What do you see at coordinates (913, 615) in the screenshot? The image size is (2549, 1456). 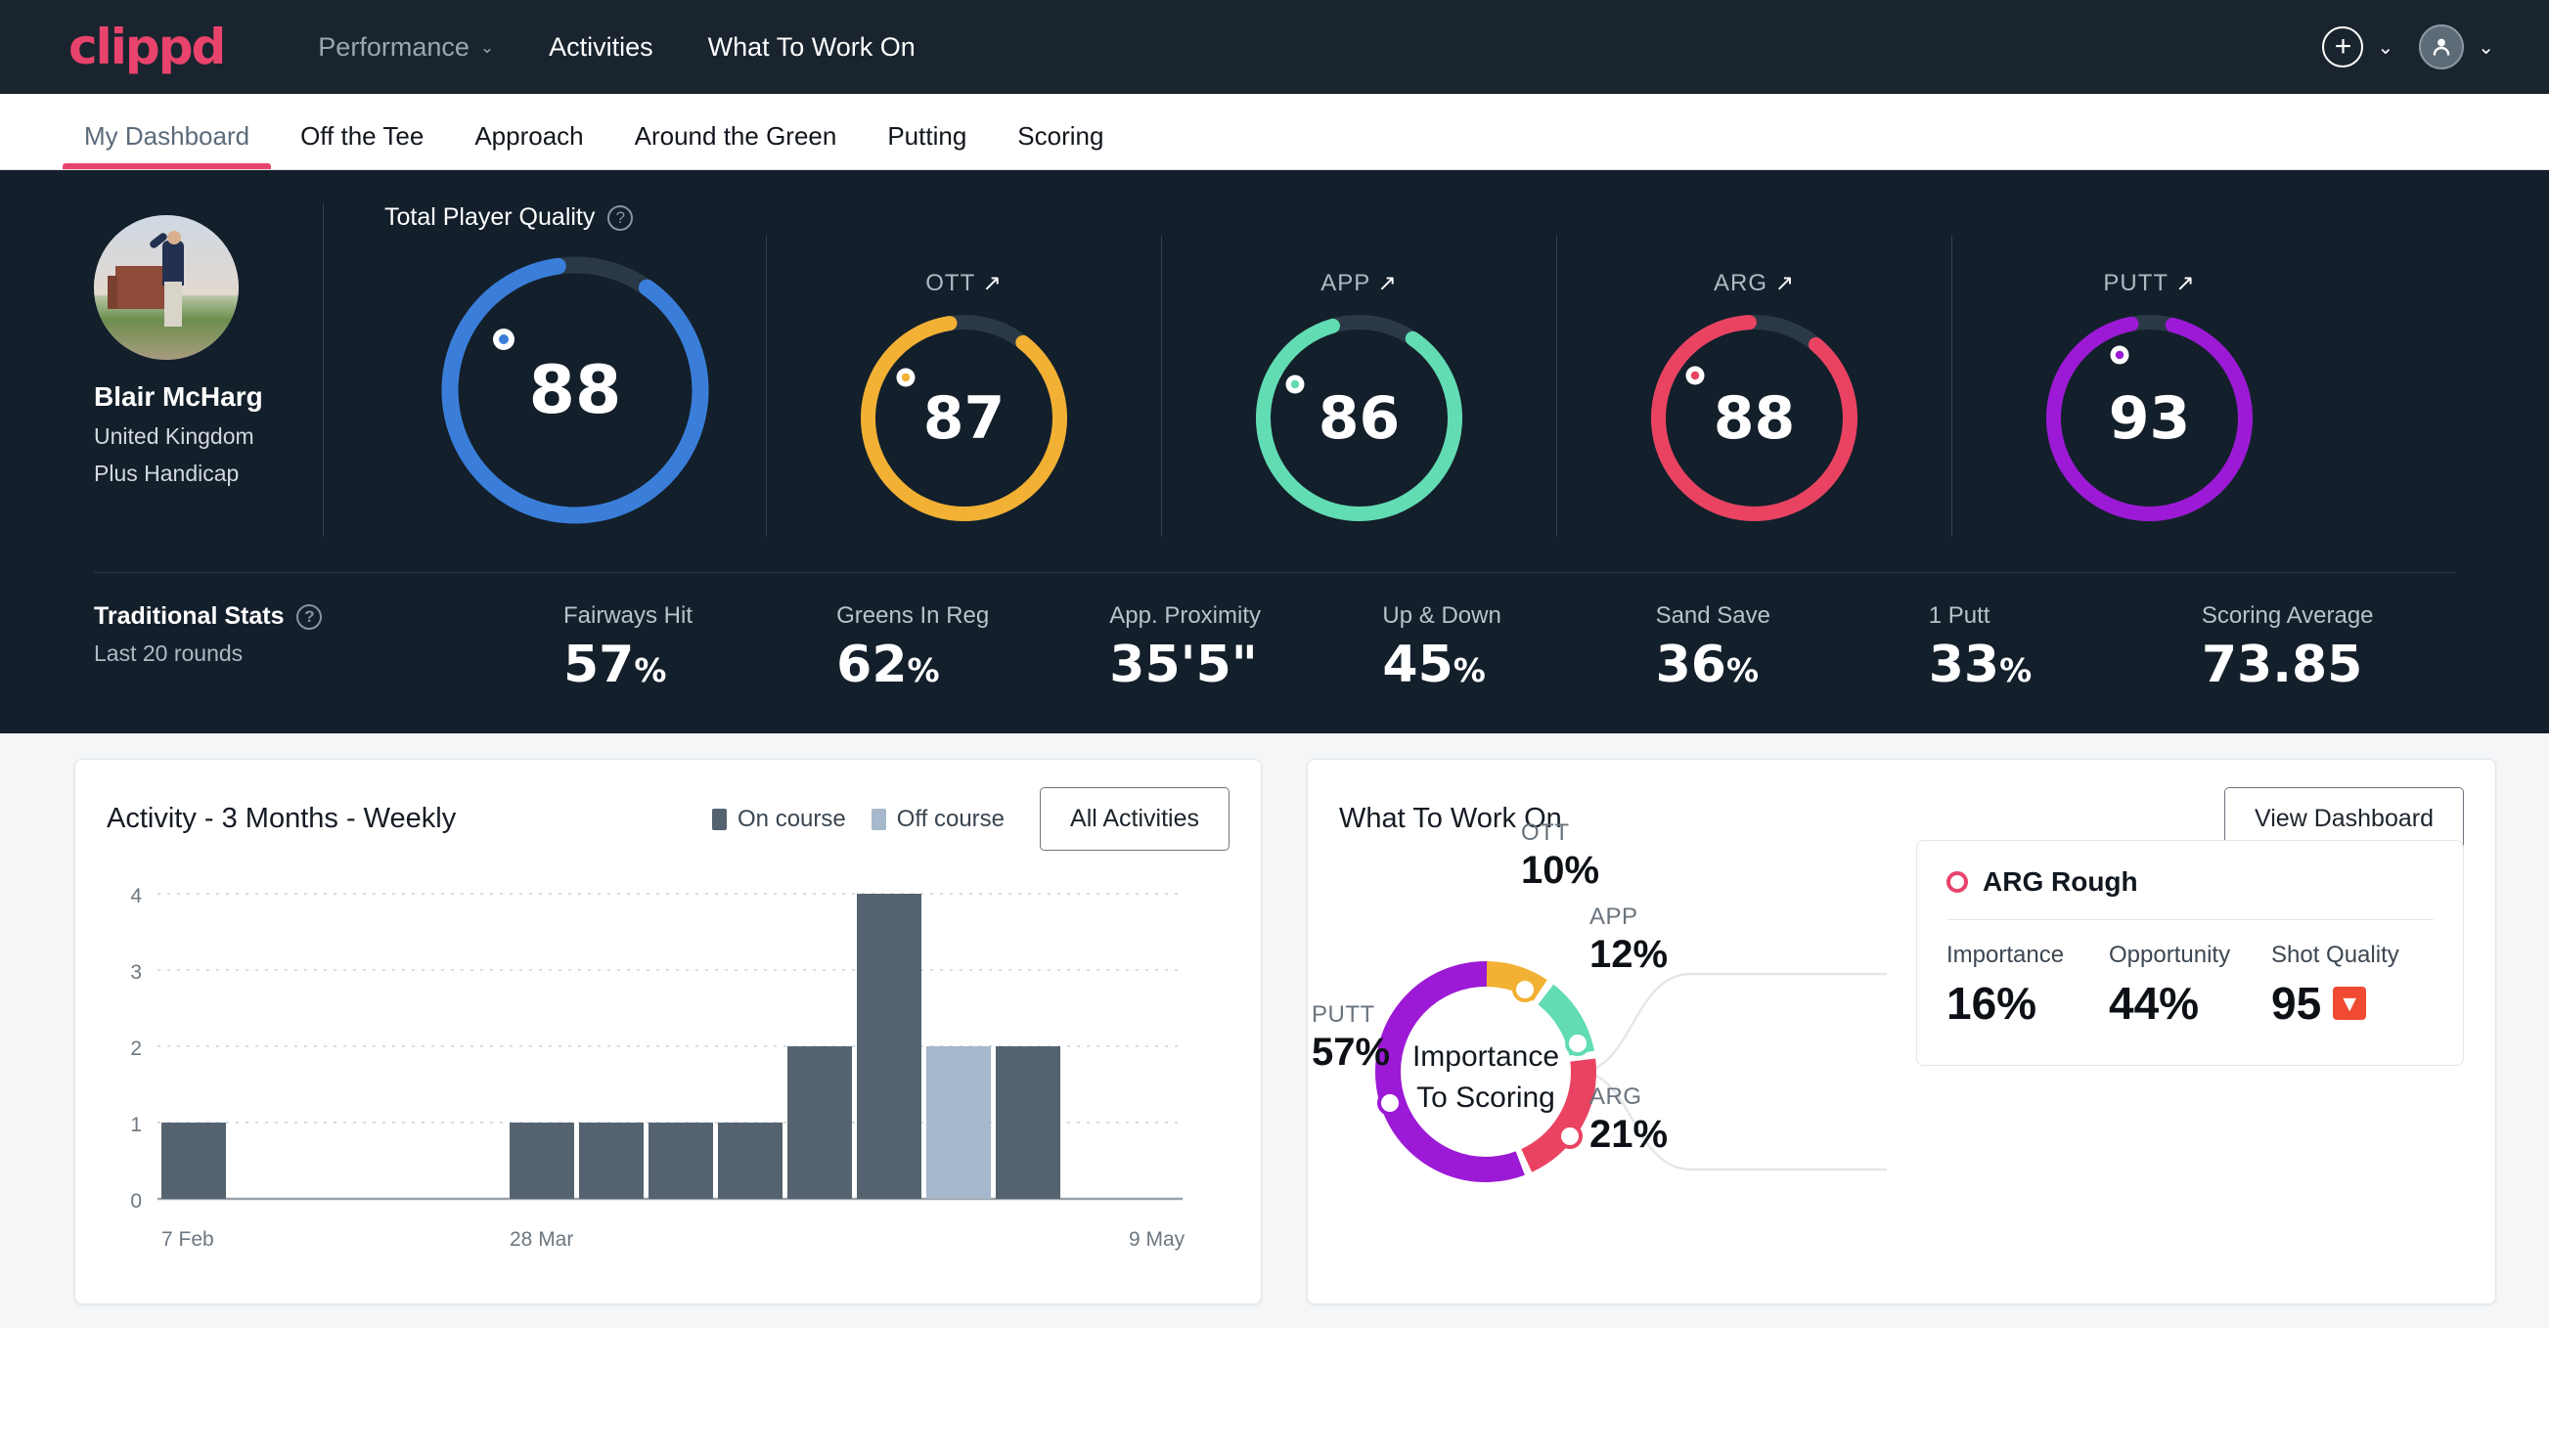 I see `stat-greens-in-reg-label: Greens In Reg` at bounding box center [913, 615].